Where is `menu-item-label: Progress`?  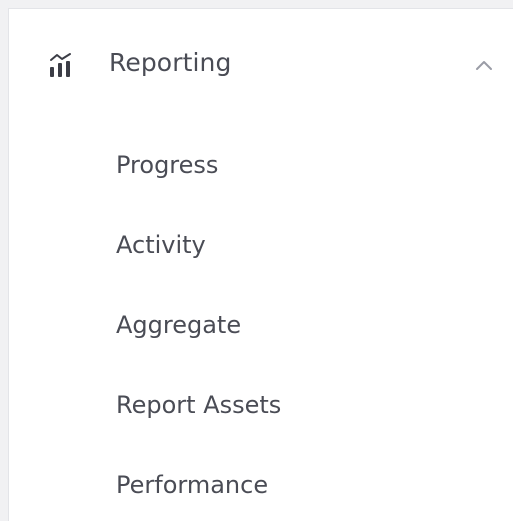
menu-item-label: Progress is located at coordinates (167, 165).